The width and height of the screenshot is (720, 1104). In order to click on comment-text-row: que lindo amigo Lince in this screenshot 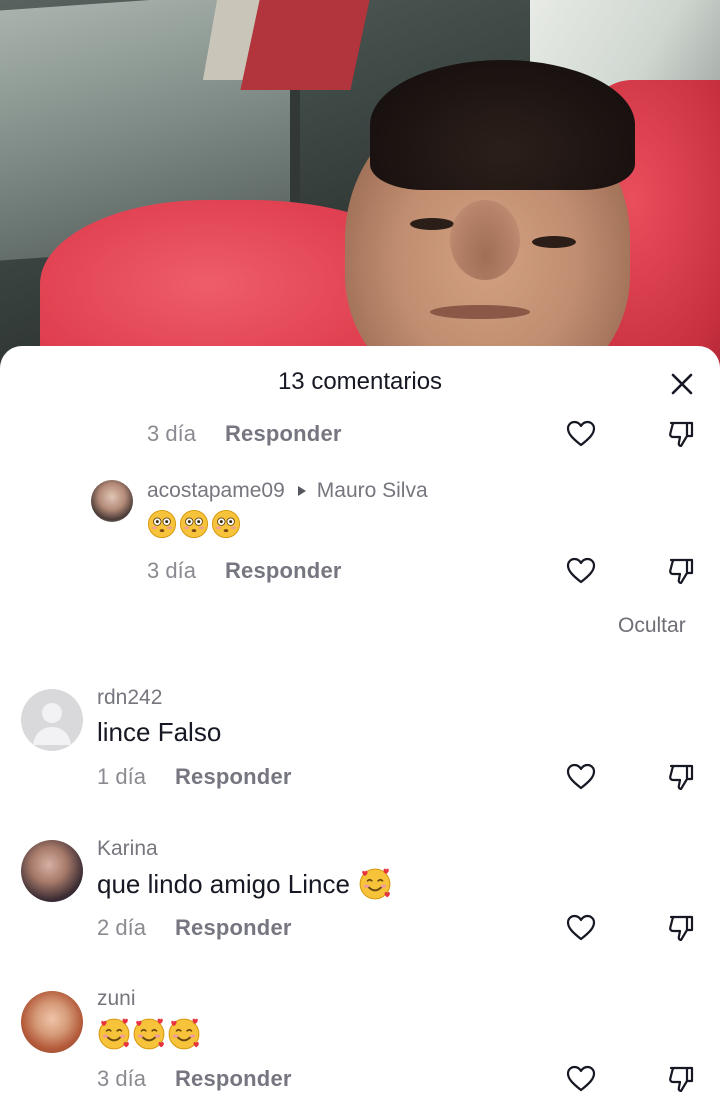, I will do `click(244, 884)`.